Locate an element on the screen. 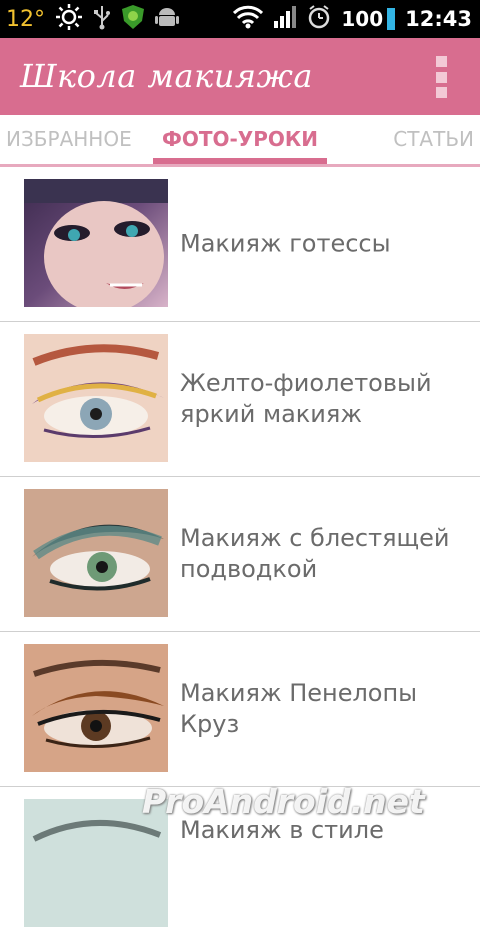 The height and width of the screenshot is (942, 480). tab-strip: ИЗБРАННОЕ ФОТО-УРОКИ СТАТЬИ is located at coordinates (240, 141).